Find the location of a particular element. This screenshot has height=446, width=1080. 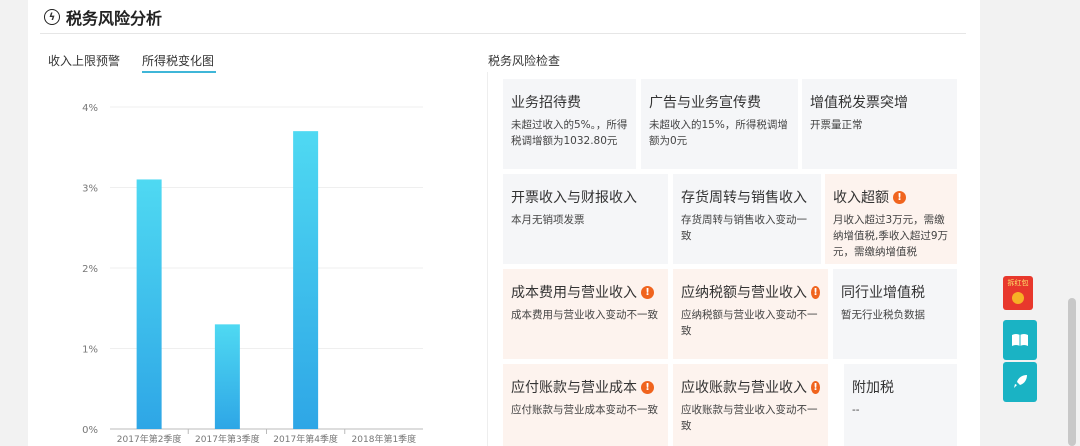

risk-card-title-text: 开票收入与财报收入 is located at coordinates (574, 198).